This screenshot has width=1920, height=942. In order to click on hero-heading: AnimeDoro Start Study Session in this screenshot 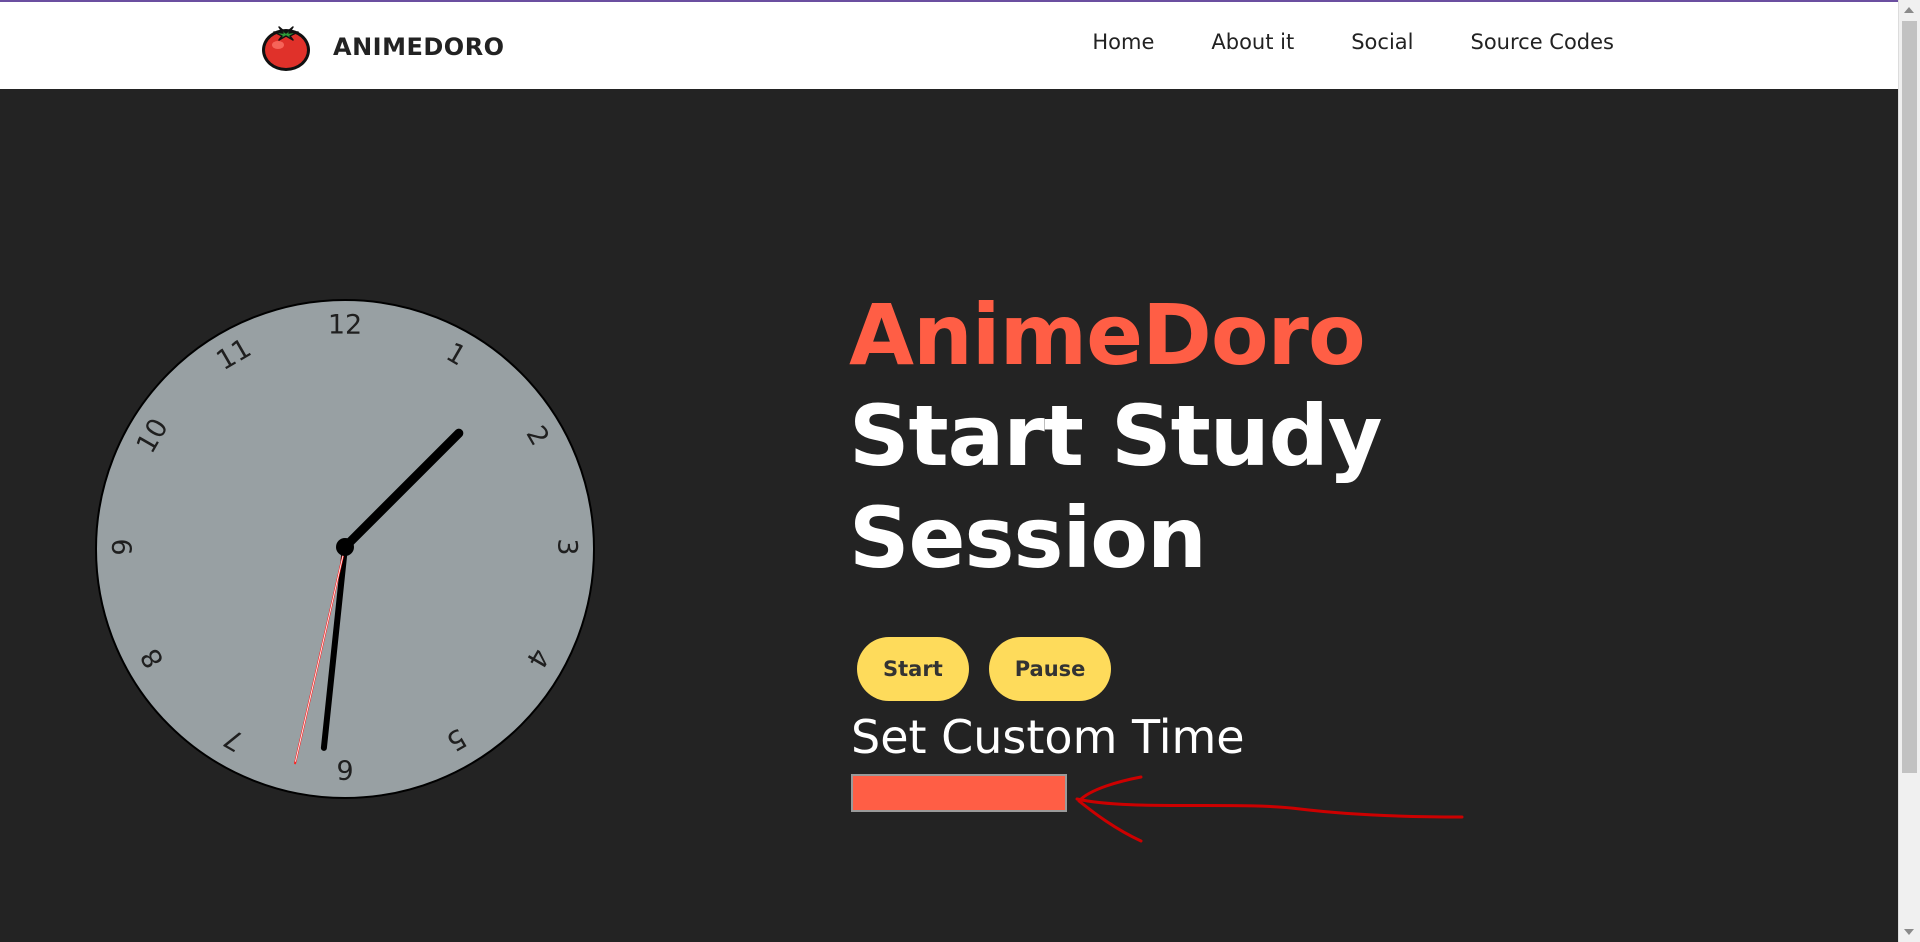, I will do `click(1115, 437)`.